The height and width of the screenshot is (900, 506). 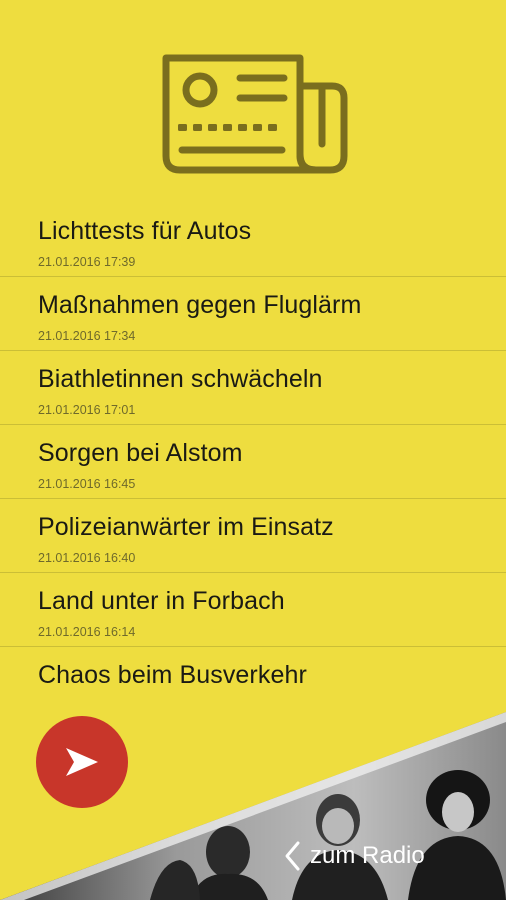 I want to click on news-item: Sorgen bei Alstom 21.01.2016 16:45, so click(x=253, y=462).